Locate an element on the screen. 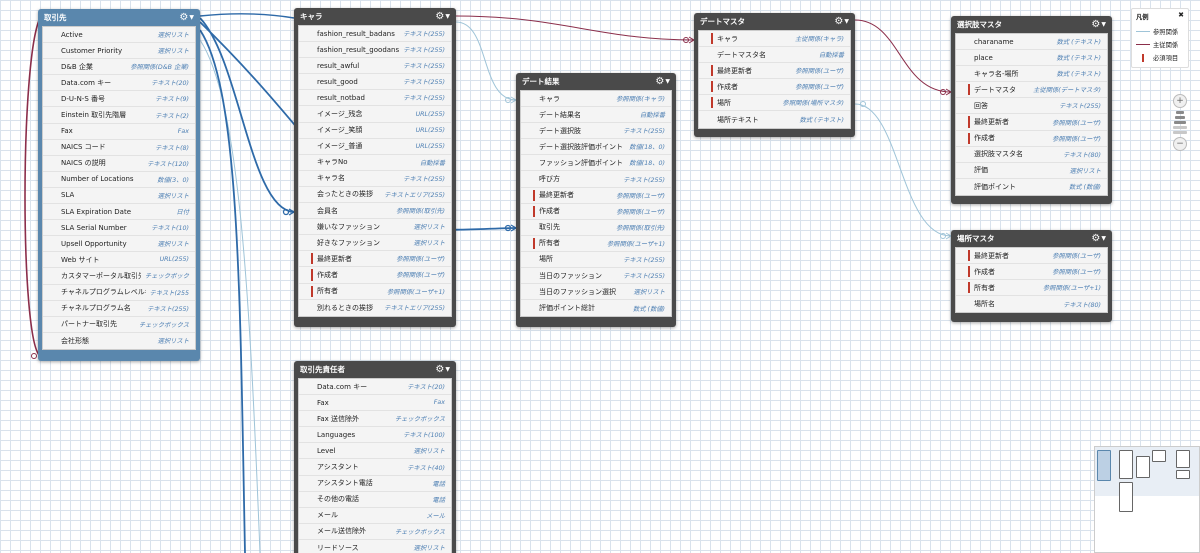 The height and width of the screenshot is (553, 1200). field-row: result_notbad テキスト(255) is located at coordinates (375, 98).